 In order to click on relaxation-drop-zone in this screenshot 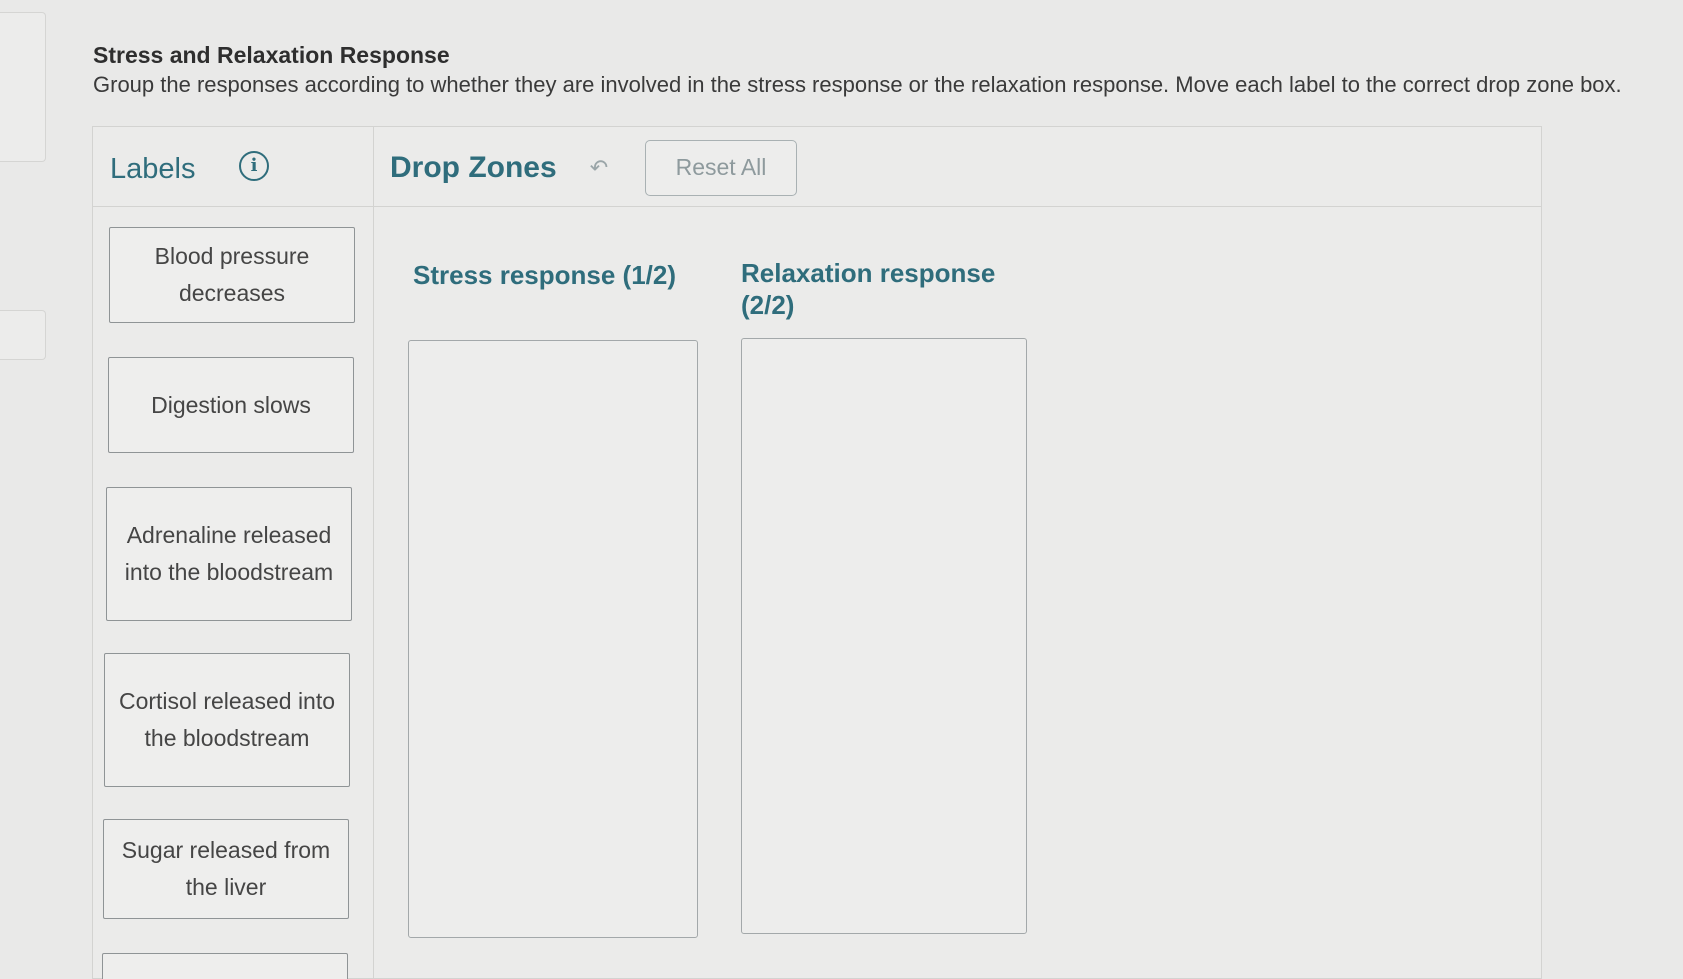, I will do `click(884, 636)`.